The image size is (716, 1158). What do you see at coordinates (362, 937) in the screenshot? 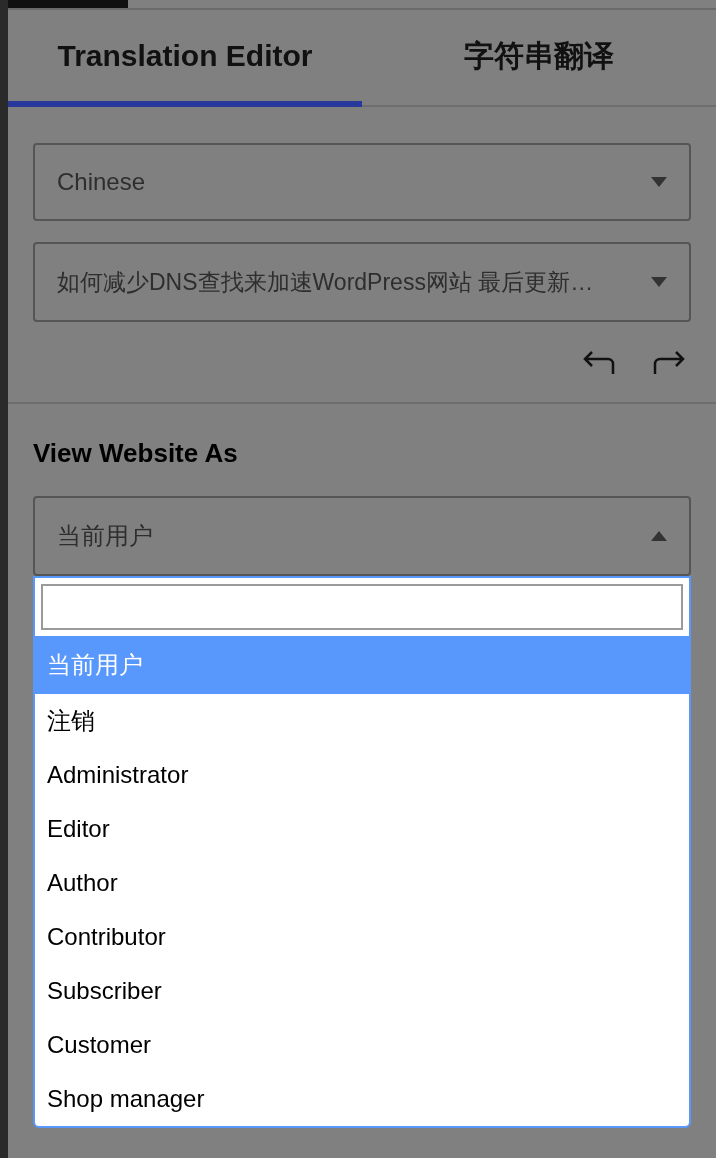
I see `dropdown-option: Contributor` at bounding box center [362, 937].